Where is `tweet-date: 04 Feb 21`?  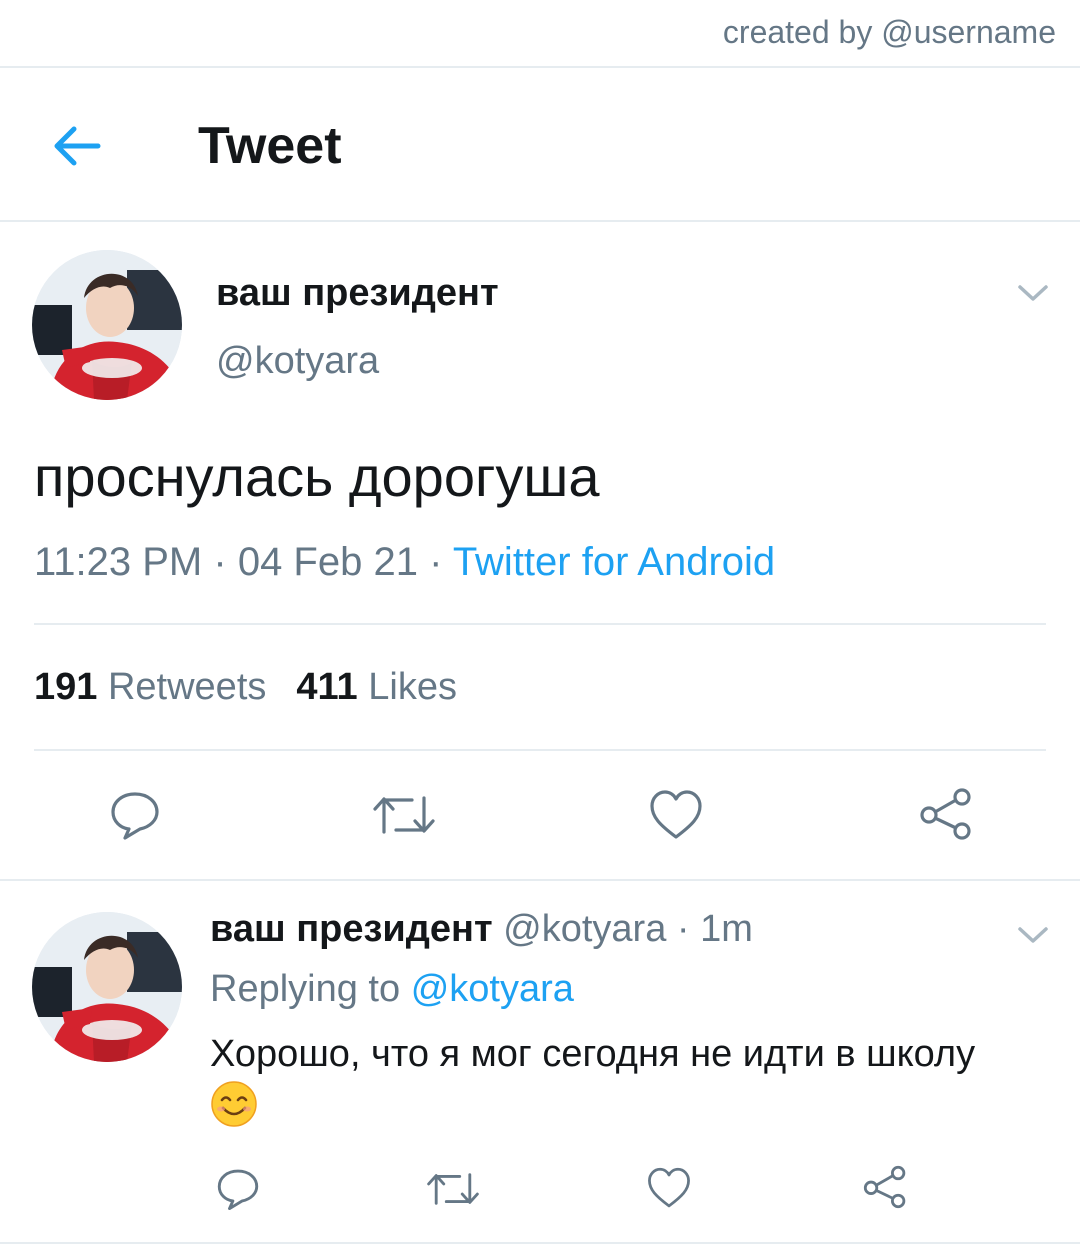
tweet-date: 04 Feb 21 is located at coordinates (327, 562).